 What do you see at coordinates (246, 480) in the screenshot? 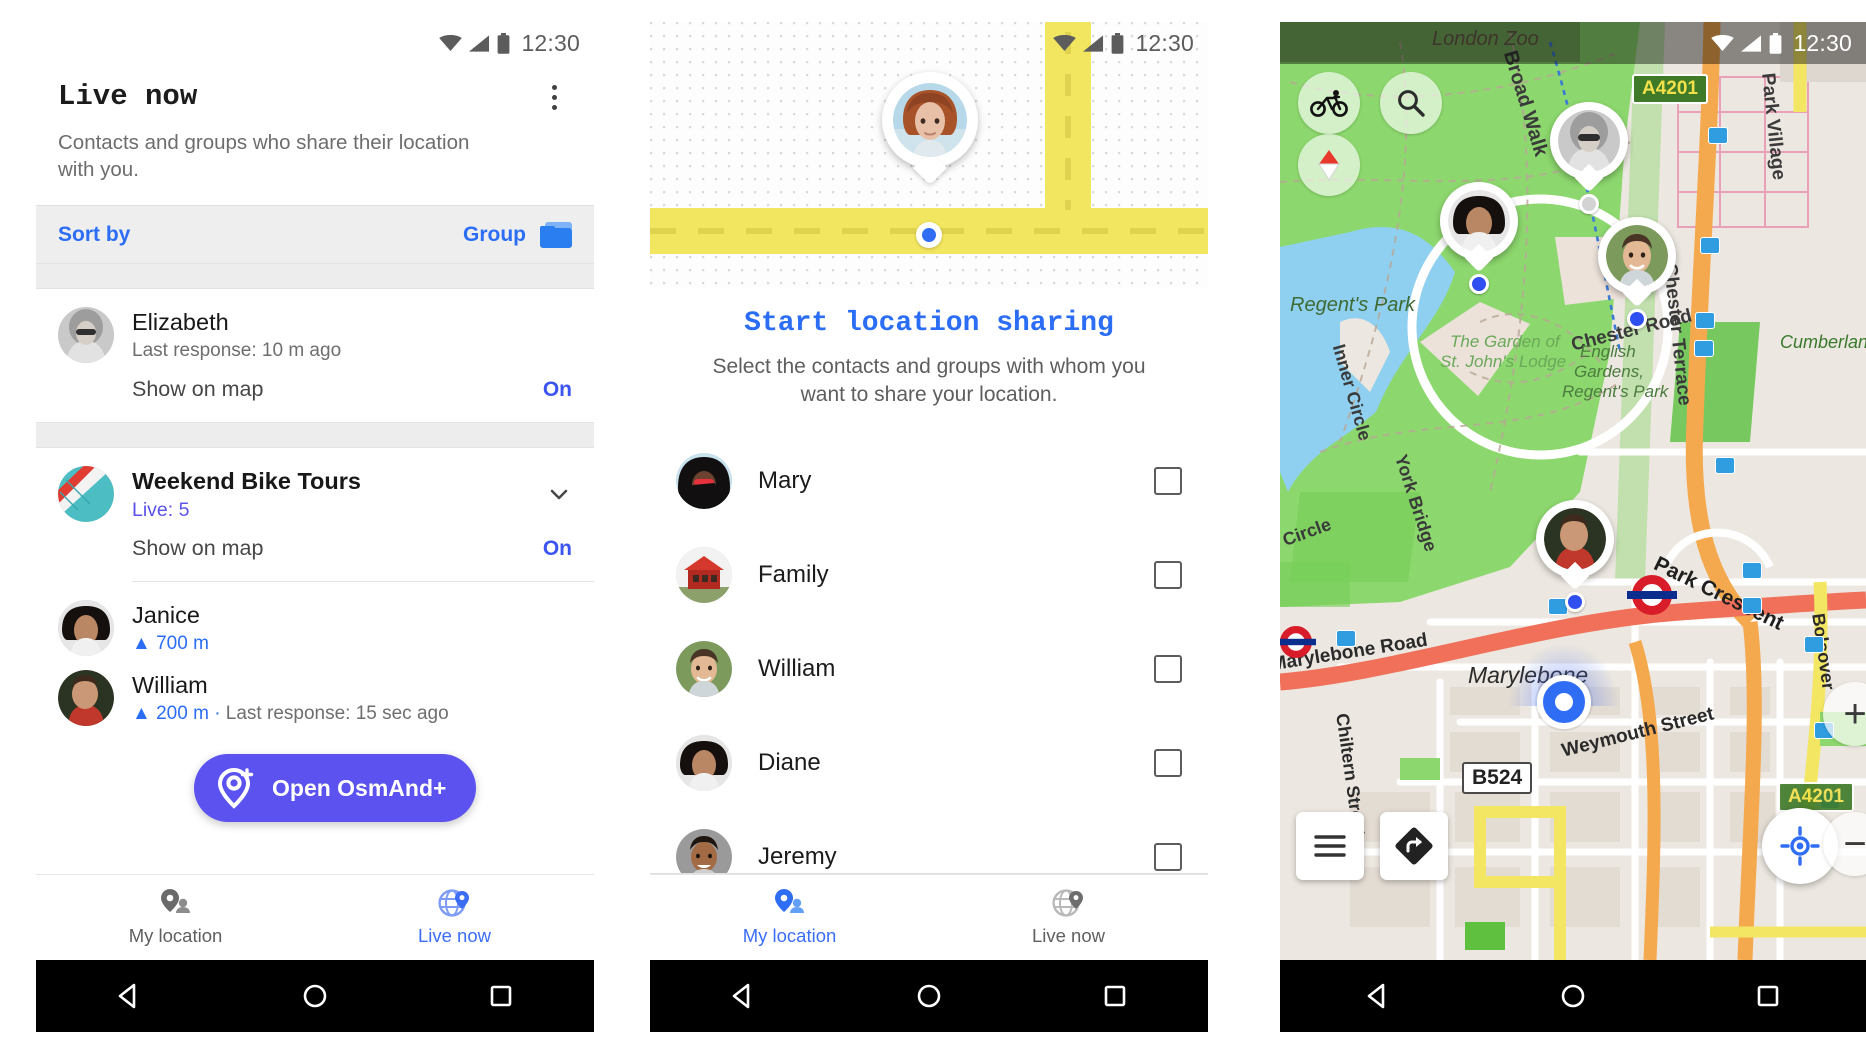
I see `group-name: Weekend Bike Tours` at bounding box center [246, 480].